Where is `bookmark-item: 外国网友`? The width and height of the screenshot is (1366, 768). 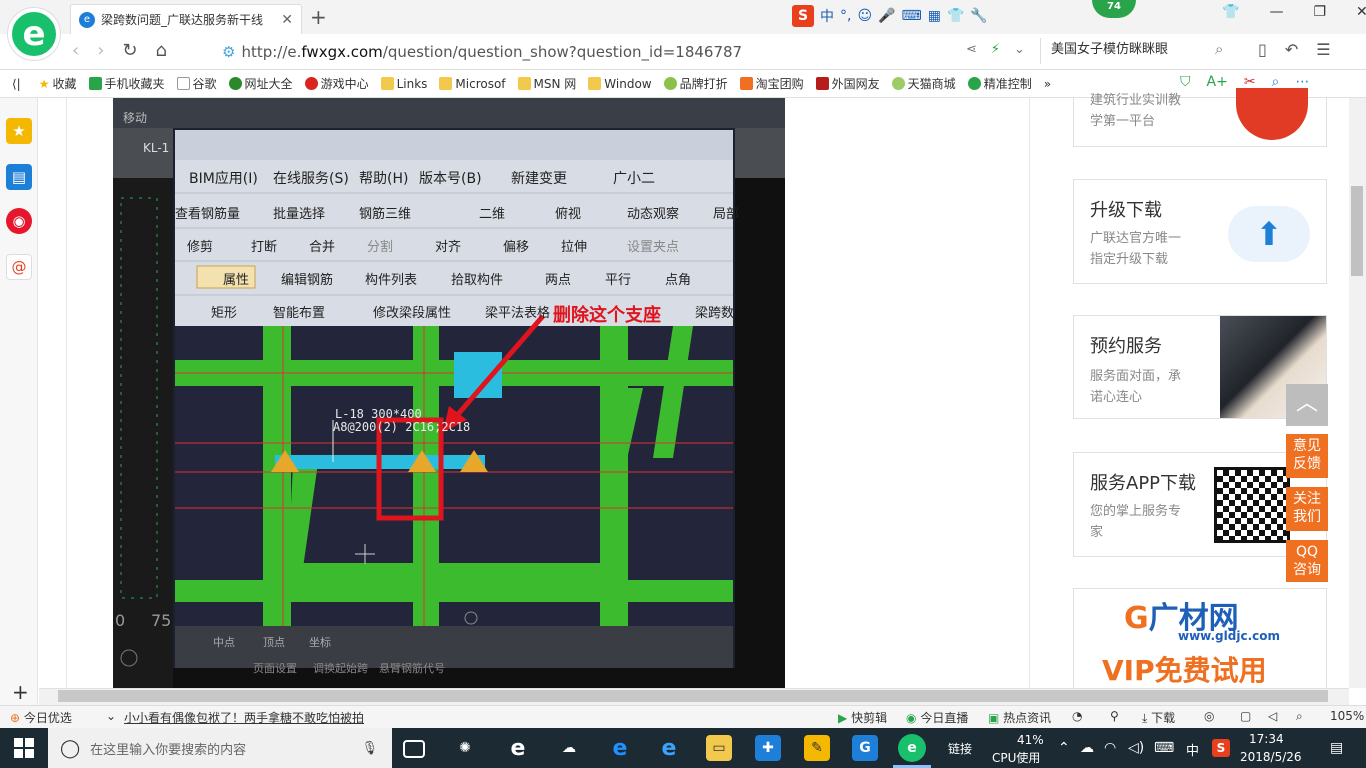 bookmark-item: 外国网友 is located at coordinates (847, 83).